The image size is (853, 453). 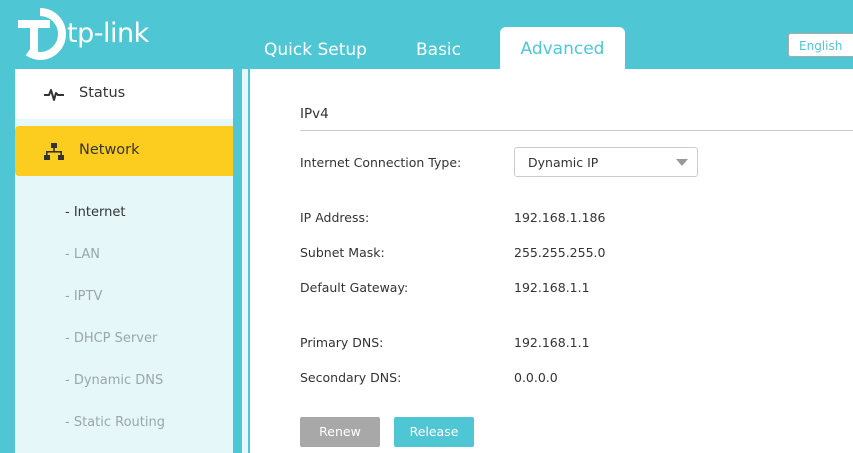 I want to click on logo-text: tp-link, so click(x=108, y=33).